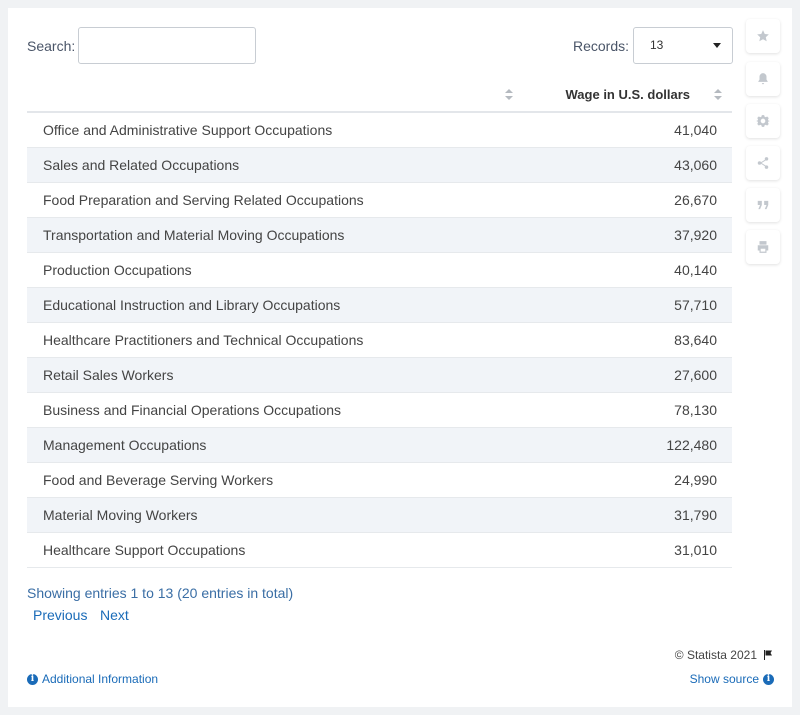  I want to click on share-icon, so click(763, 163).